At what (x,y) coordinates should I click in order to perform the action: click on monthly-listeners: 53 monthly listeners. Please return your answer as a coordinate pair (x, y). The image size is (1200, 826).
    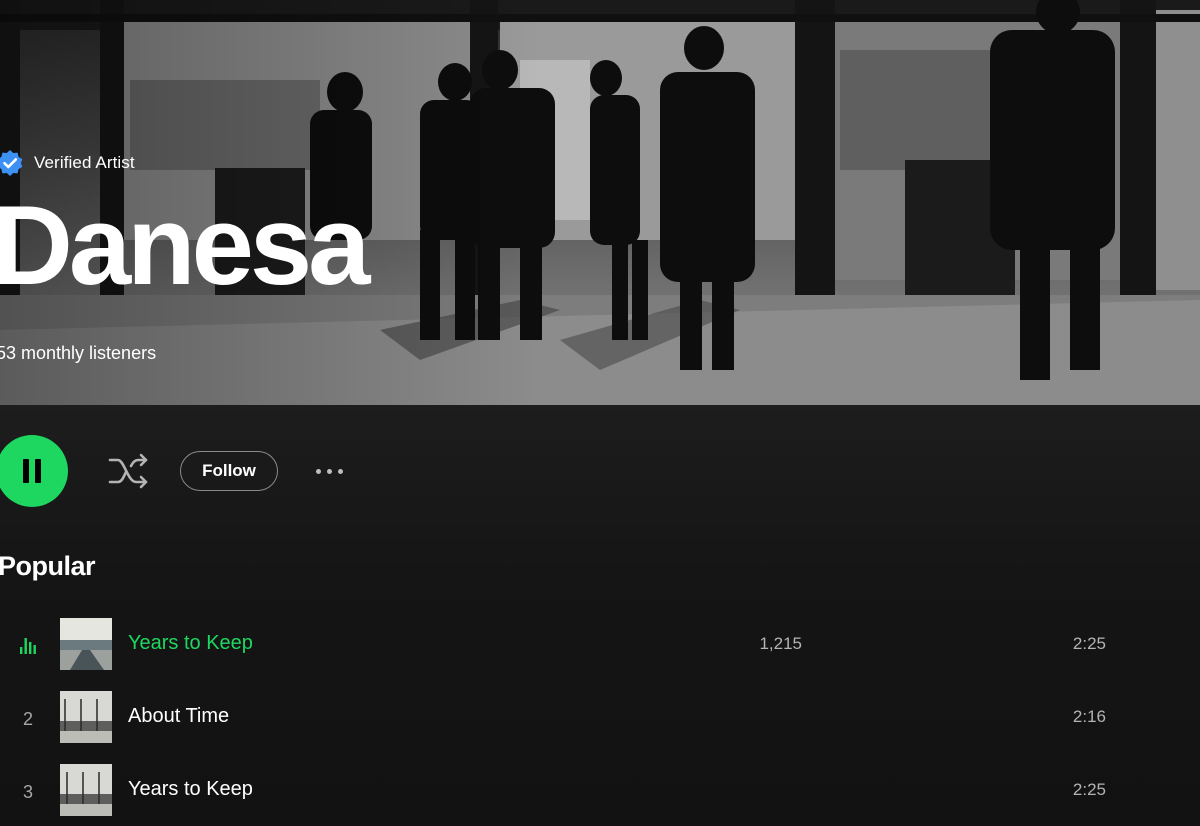
    Looking at the image, I should click on (78, 353).